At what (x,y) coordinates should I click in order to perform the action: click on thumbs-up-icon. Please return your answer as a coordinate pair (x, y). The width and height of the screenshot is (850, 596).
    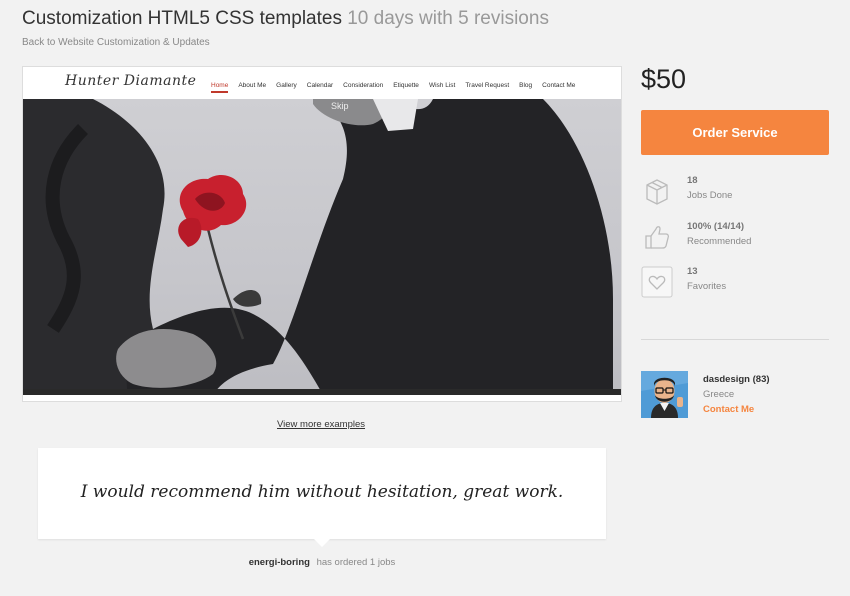
    Looking at the image, I should click on (657, 237).